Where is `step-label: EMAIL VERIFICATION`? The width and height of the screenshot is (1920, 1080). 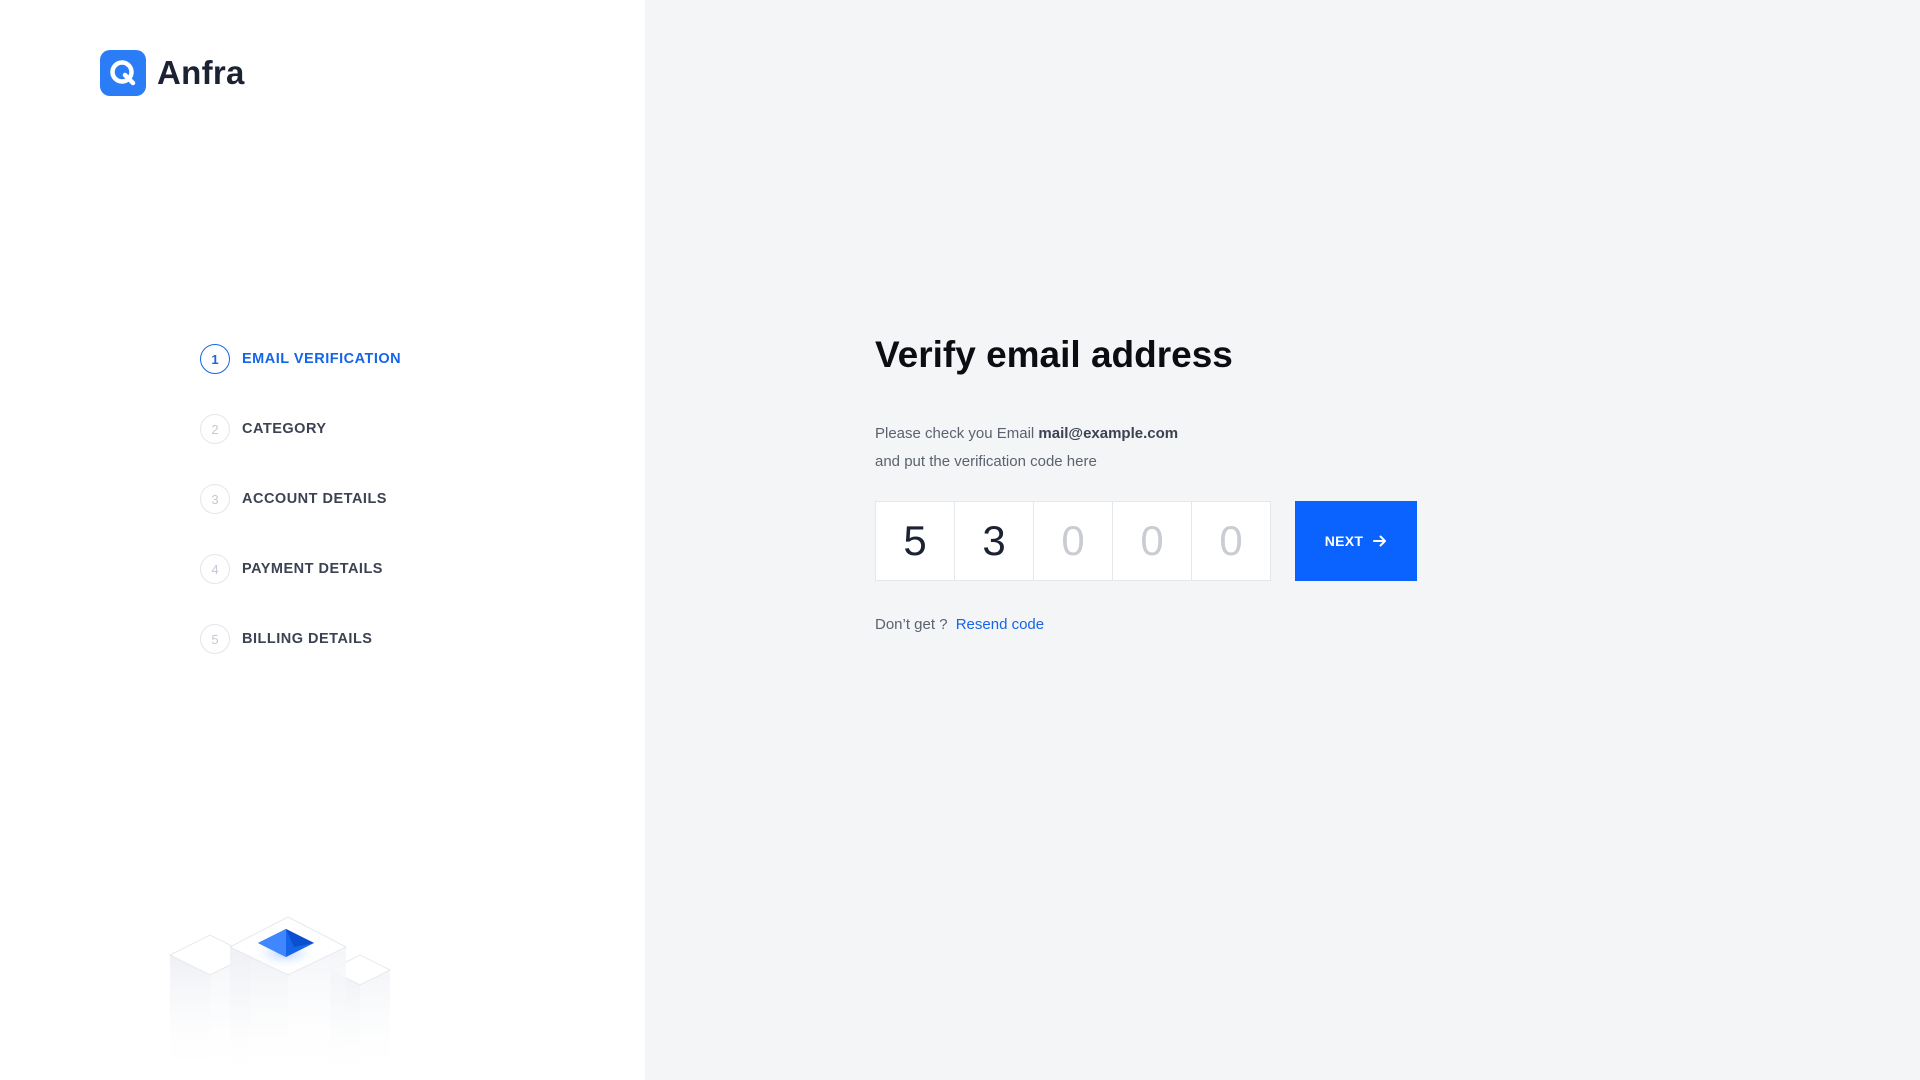 step-label: EMAIL VERIFICATION is located at coordinates (322, 359).